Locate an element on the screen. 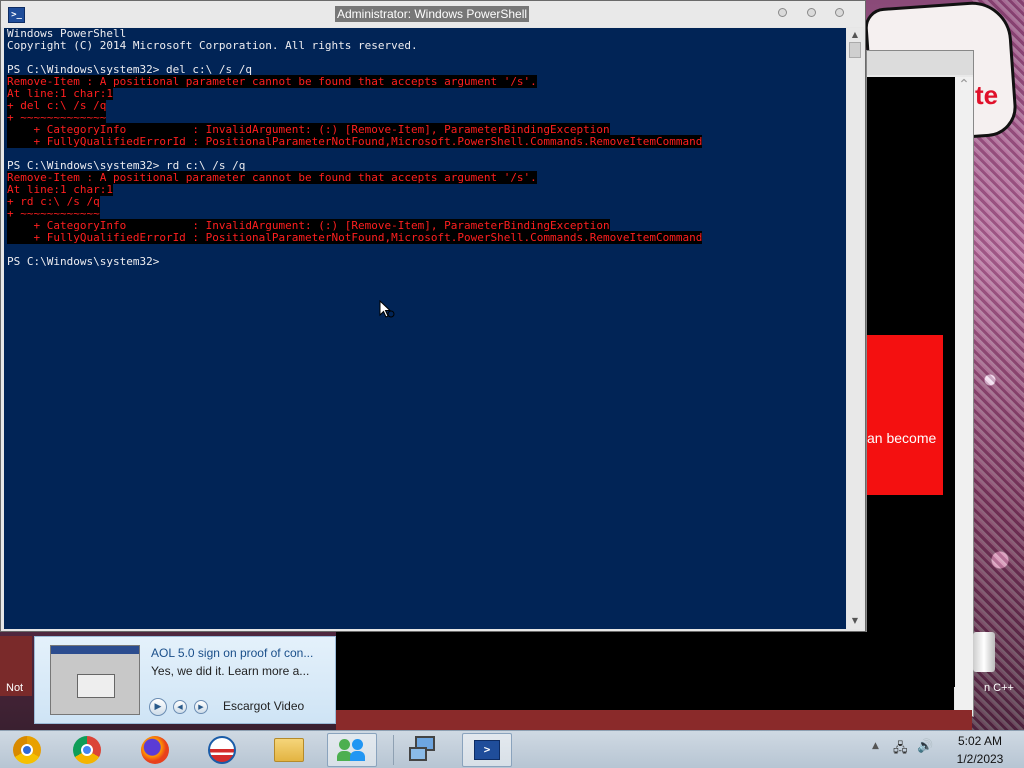 The width and height of the screenshot is (1024, 768). window-title: Administrator: Windows PowerShell is located at coordinates (432, 14).